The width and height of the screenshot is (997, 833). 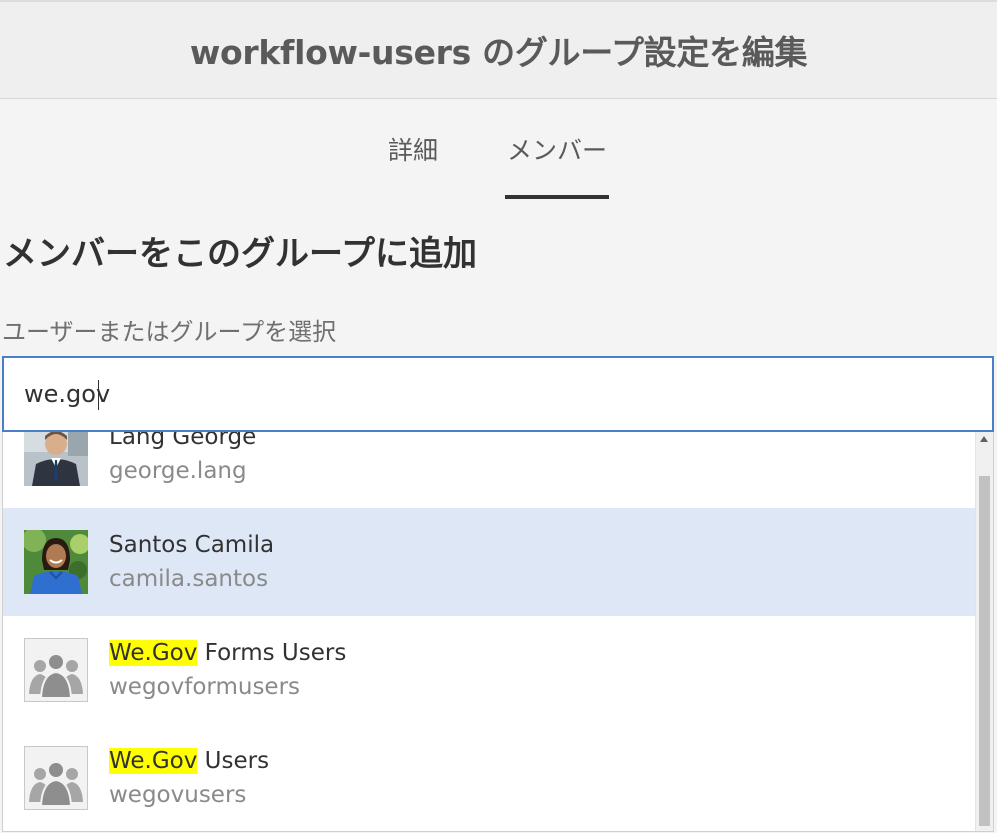 I want to click on tab-members: メンバー, so click(x=557, y=150).